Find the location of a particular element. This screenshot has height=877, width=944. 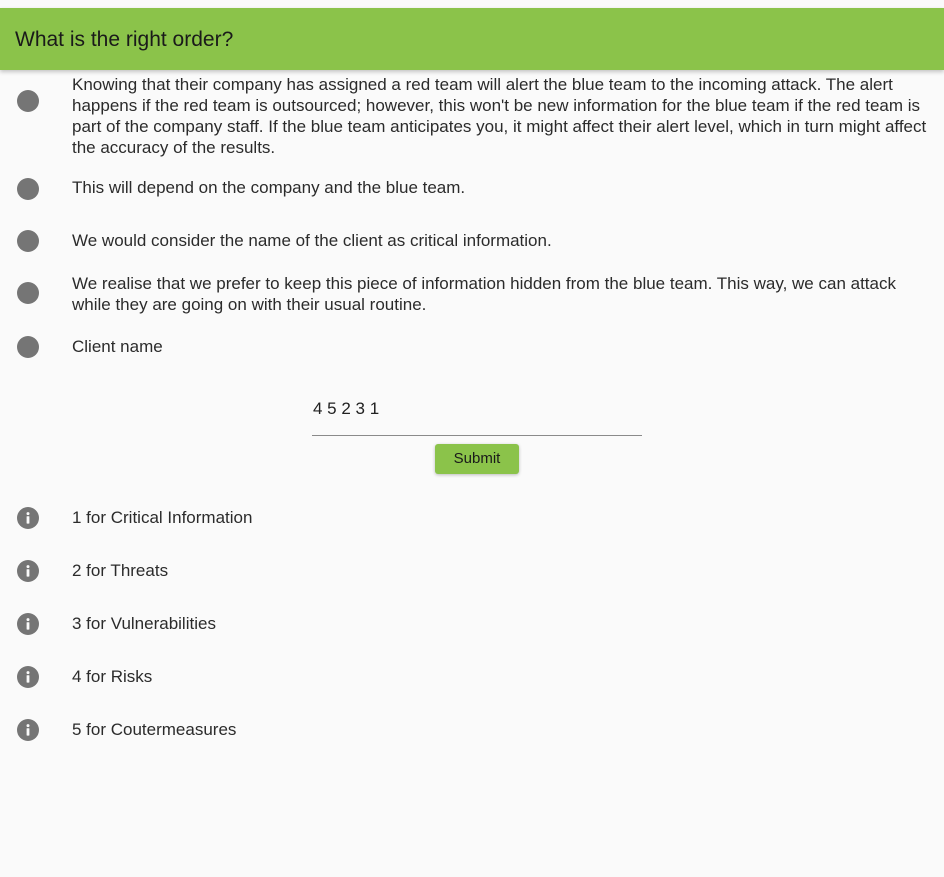

answer-value: 4 5 2 3 1 is located at coordinates (346, 408).